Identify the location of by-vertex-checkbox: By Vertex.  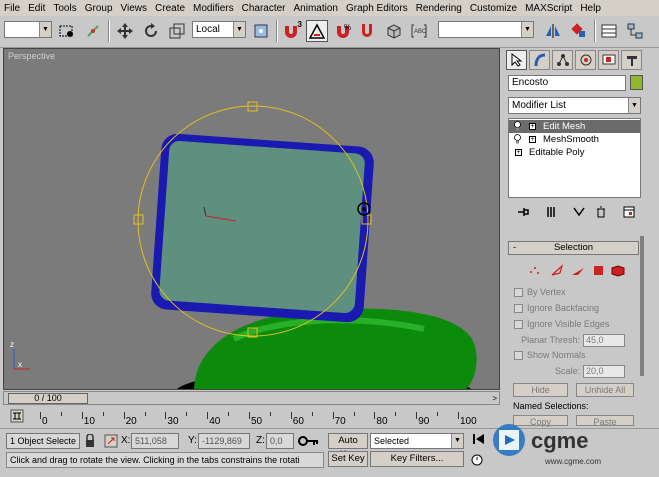
(540, 292).